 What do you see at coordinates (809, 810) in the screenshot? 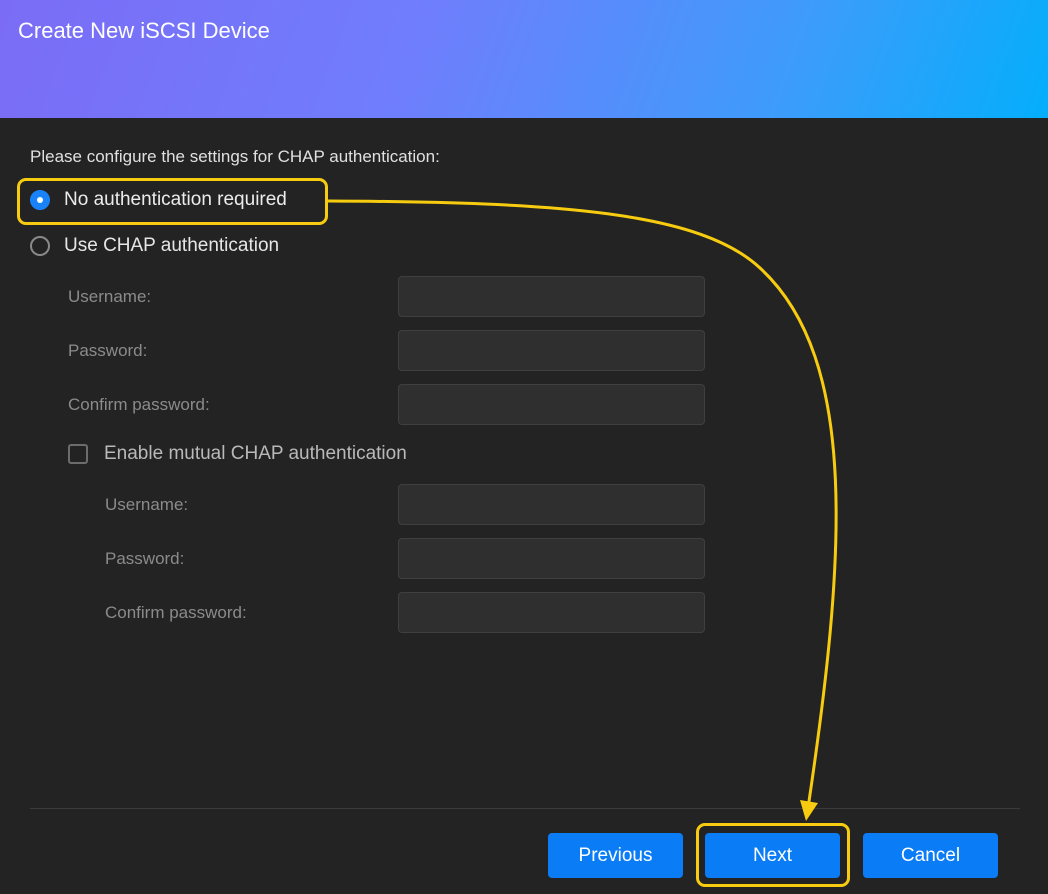
I see `arrow-head-icon` at bounding box center [809, 810].